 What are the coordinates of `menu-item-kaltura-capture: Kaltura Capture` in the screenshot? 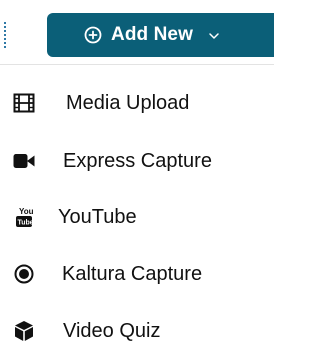 It's located at (137, 274).